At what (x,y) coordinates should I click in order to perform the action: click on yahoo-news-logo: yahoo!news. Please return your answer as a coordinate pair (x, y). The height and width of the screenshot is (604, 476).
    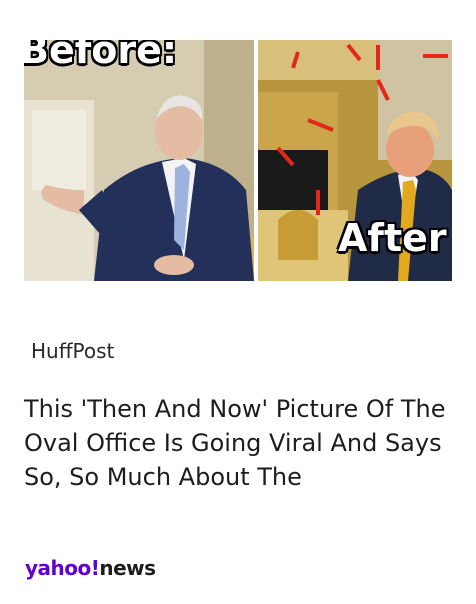
    Looking at the image, I should click on (90, 568).